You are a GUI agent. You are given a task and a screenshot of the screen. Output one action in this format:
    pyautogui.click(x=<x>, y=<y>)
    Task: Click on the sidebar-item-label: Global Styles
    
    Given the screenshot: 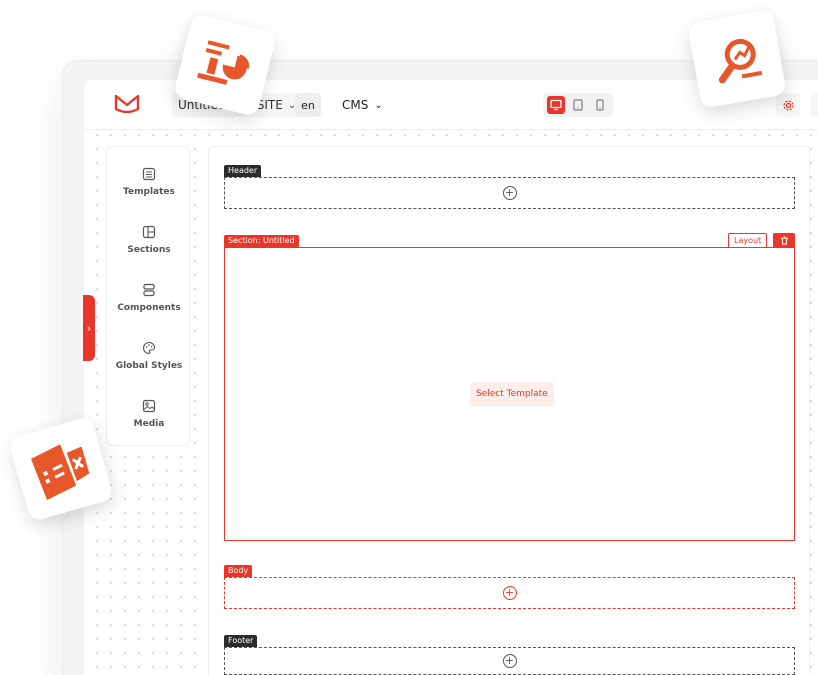 What is the action you would take?
    pyautogui.click(x=149, y=366)
    